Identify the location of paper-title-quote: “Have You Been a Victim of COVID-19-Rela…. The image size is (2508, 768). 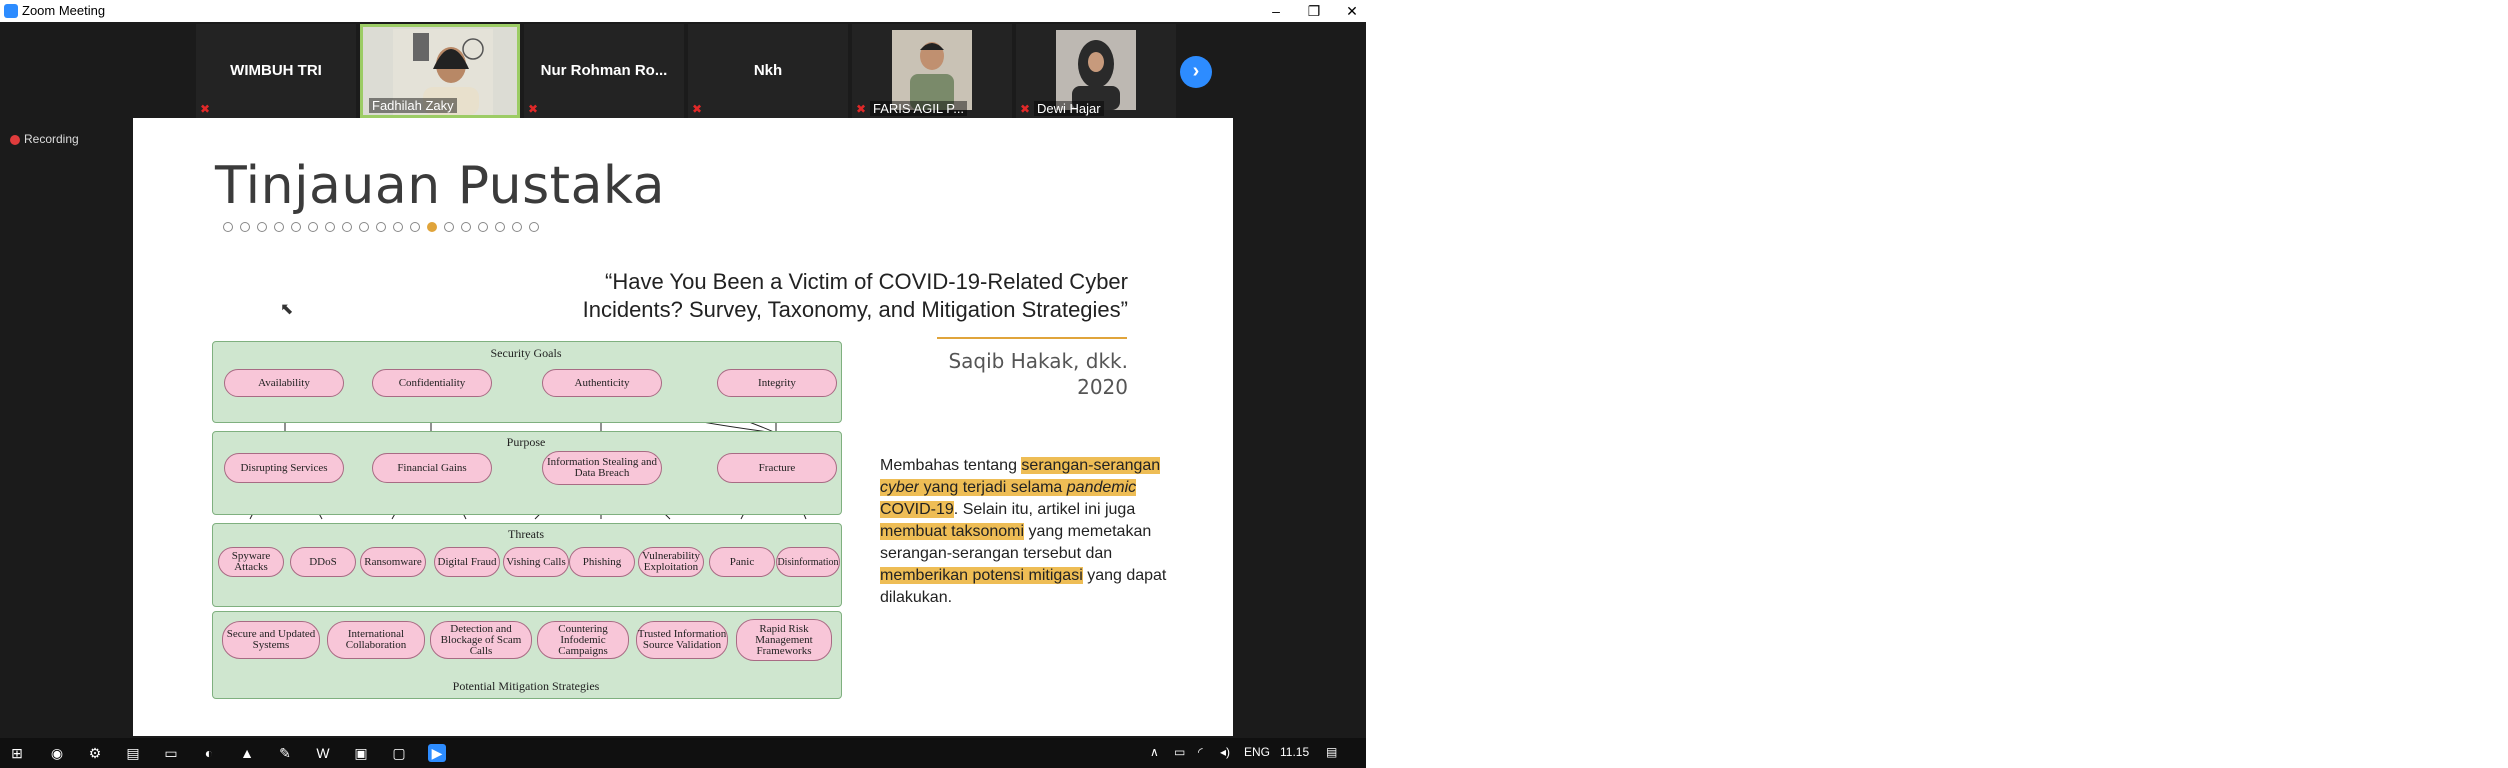
(855, 295).